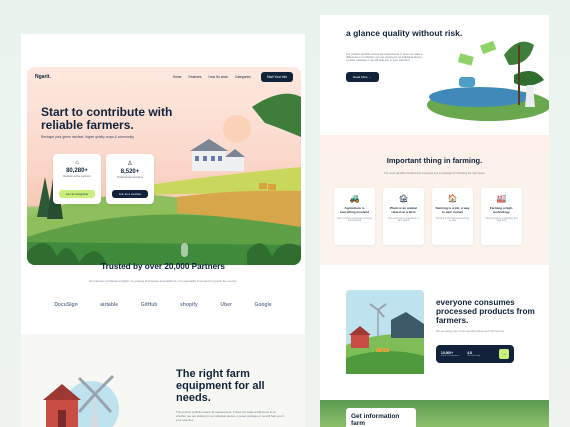 This screenshot has height=427, width=570. What do you see at coordinates (220, 386) in the screenshot?
I see `equipment-title: The right farm equipment for all needs.` at bounding box center [220, 386].